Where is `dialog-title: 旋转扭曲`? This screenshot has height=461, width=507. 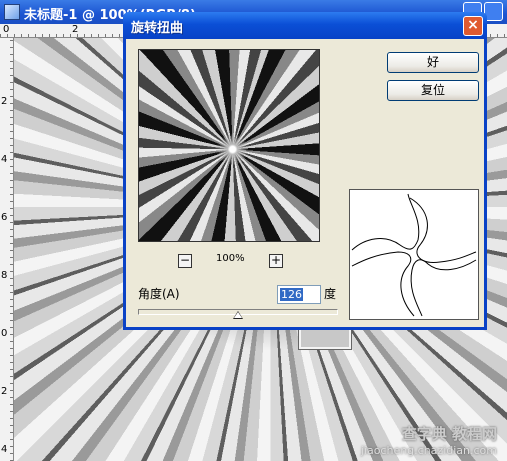
dialog-title: 旋转扭曲 is located at coordinates (157, 28).